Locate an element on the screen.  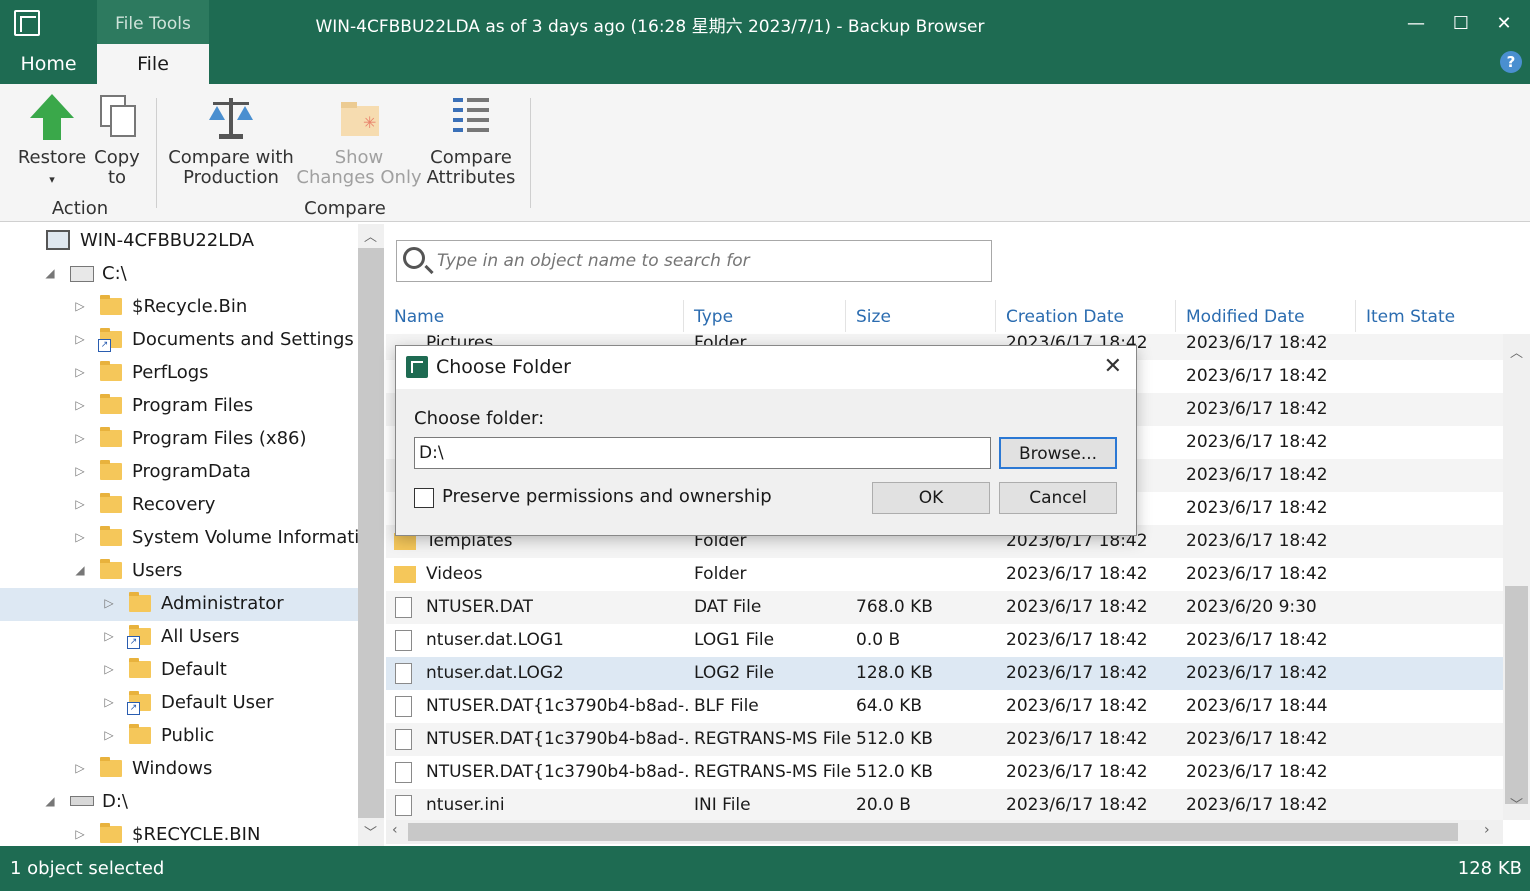
cell-type: LOG1 File is located at coordinates (734, 640).